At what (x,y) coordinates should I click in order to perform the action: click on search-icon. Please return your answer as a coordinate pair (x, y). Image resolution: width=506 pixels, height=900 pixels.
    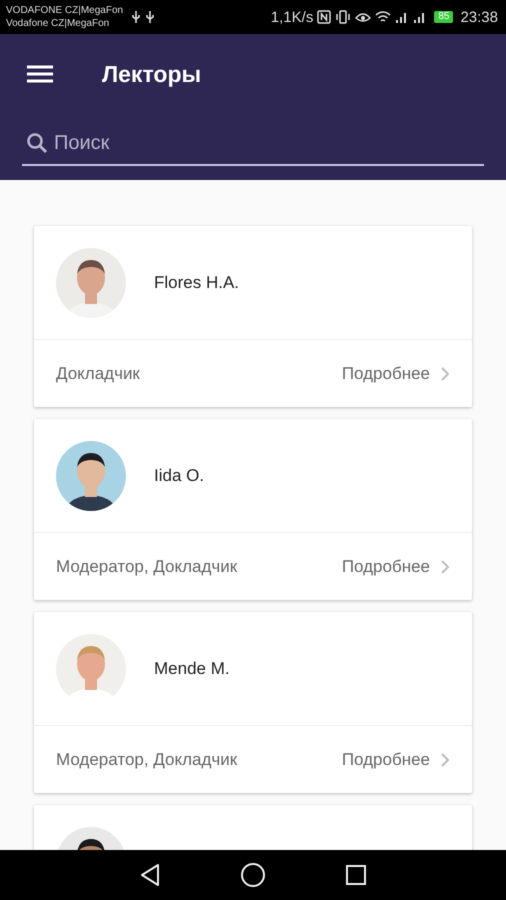
    Looking at the image, I should click on (37, 143).